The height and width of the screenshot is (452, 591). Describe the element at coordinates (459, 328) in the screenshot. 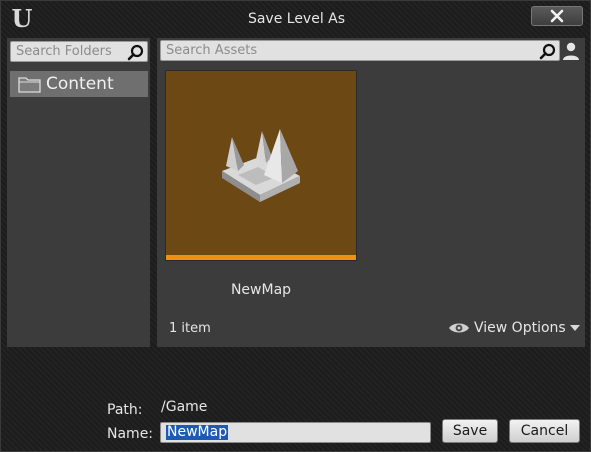

I see `eye-icon` at that location.